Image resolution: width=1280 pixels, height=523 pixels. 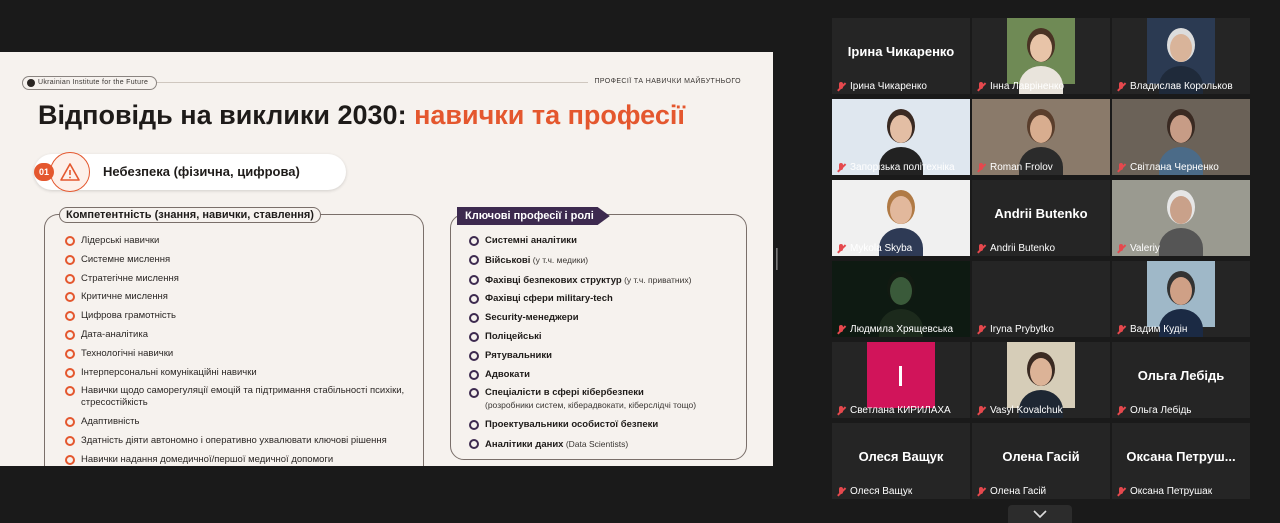 I want to click on warning-icon, so click(x=70, y=172).